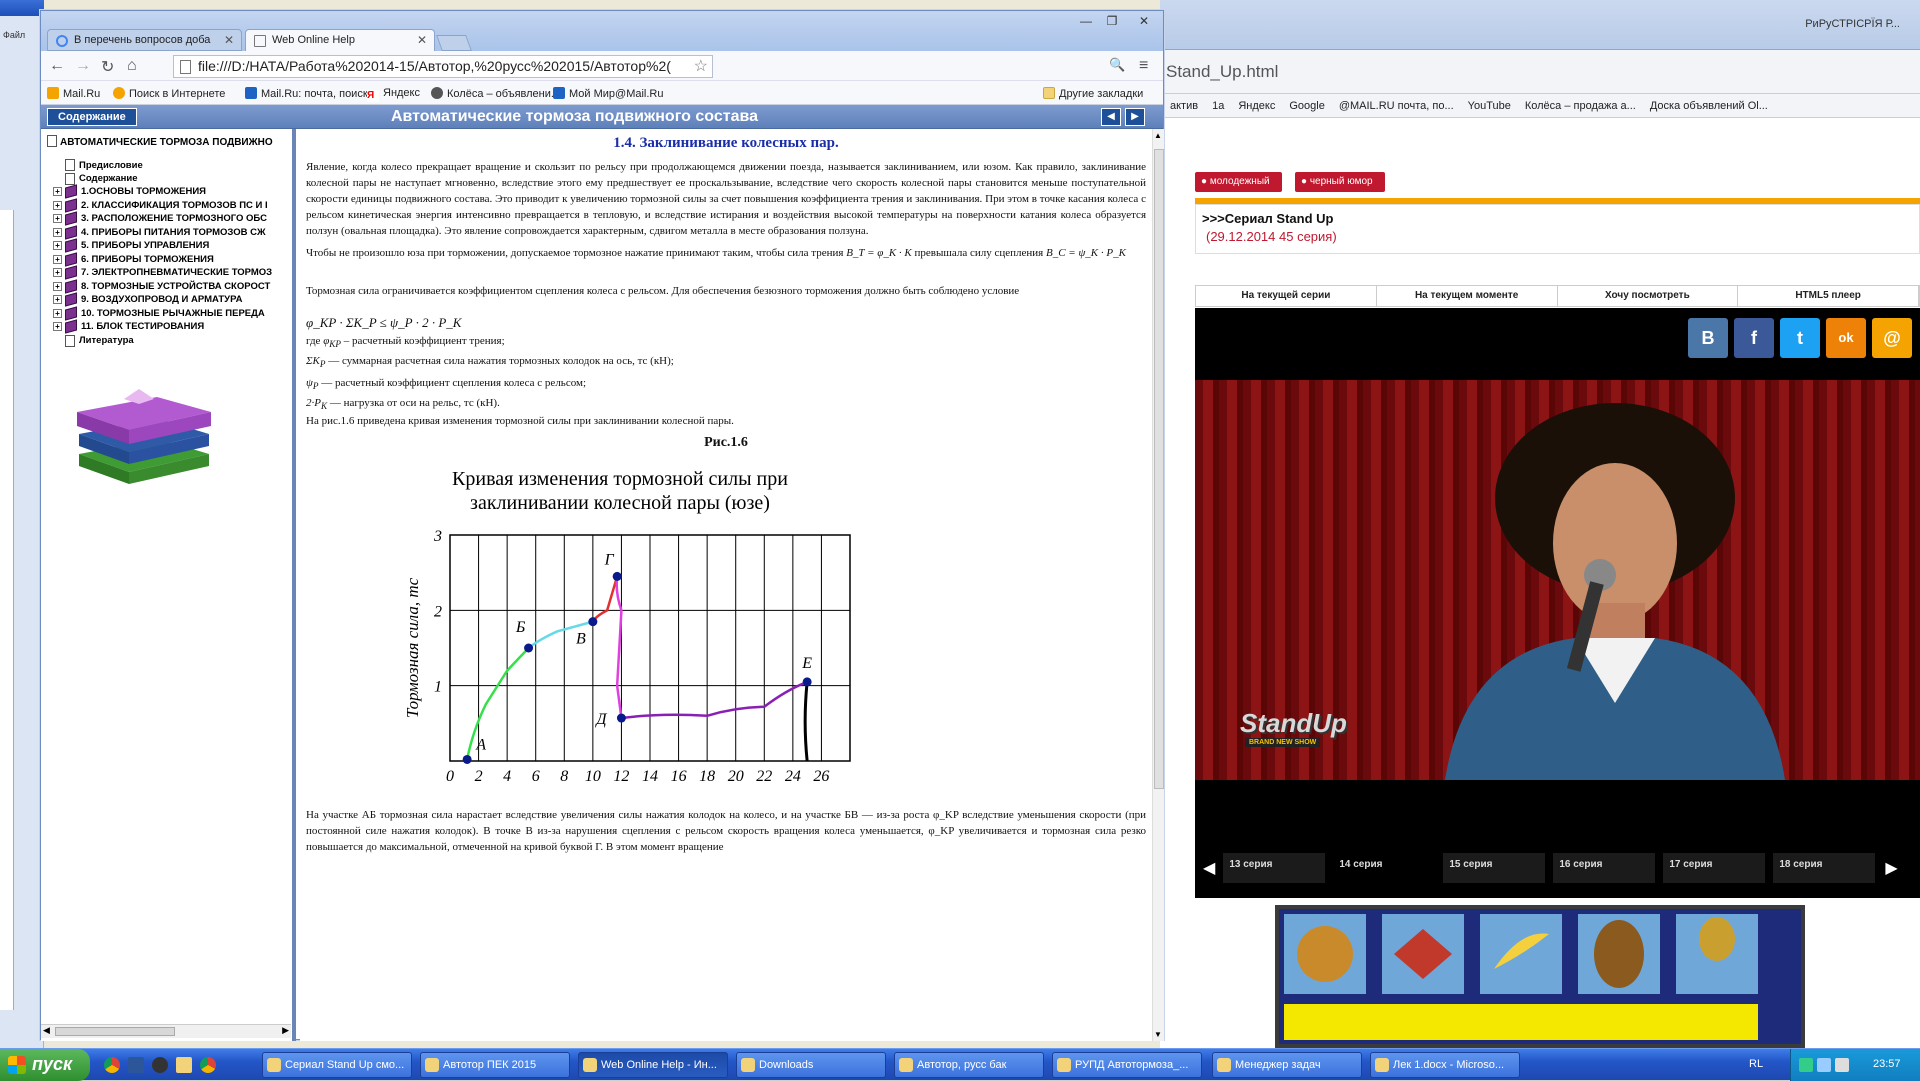 Image resolution: width=1920 pixels, height=1081 pixels. Describe the element at coordinates (1806, 1065) in the screenshot. I see `tray-network-icon` at that location.